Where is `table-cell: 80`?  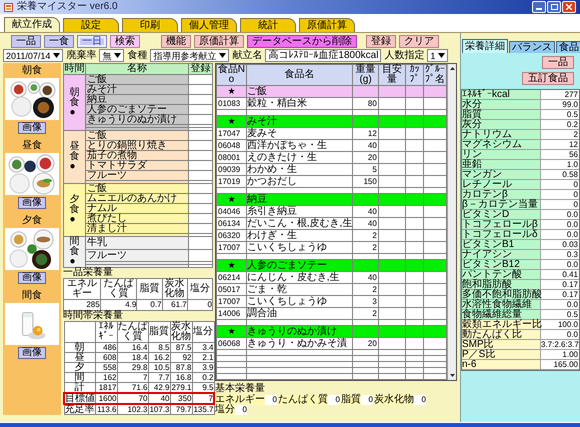
table-cell: 80 is located at coordinates (365, 104).